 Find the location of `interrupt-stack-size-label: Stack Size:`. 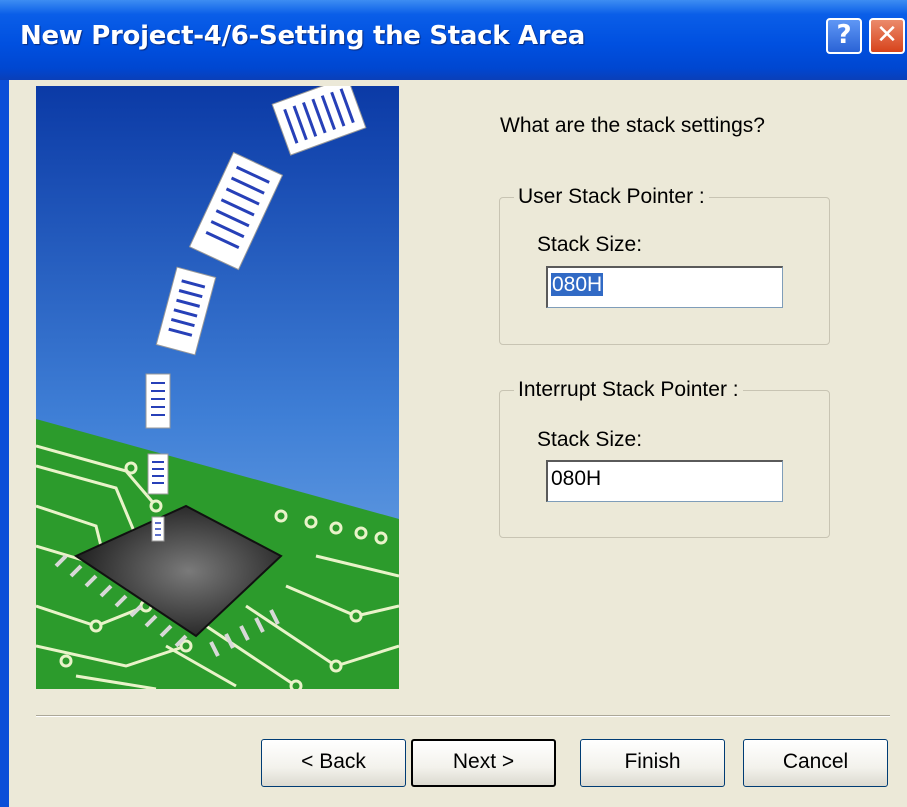

interrupt-stack-size-label: Stack Size: is located at coordinates (590, 439).